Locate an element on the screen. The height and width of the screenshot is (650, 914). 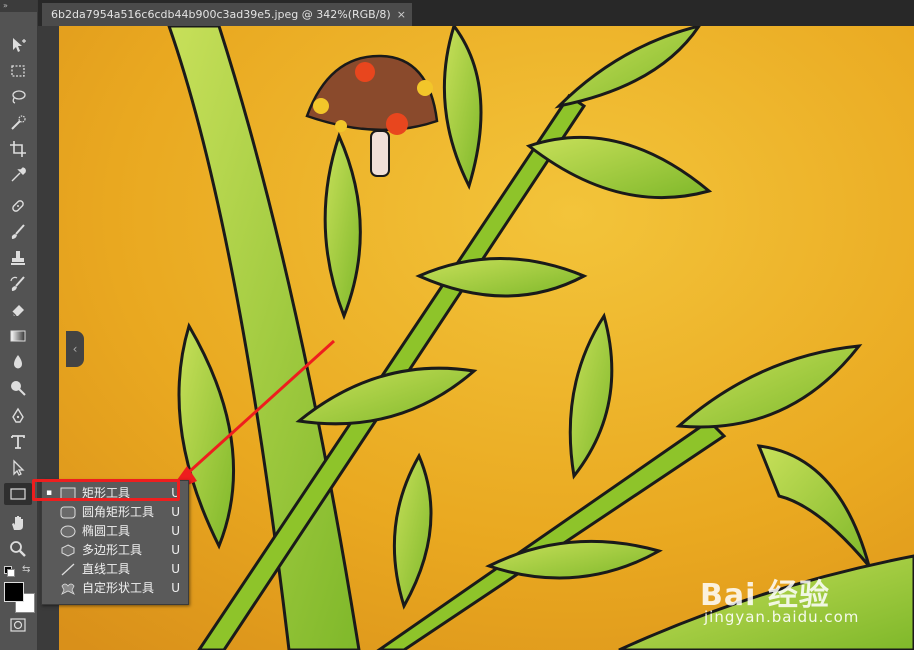
crop-icon is located at coordinates (18, 149).